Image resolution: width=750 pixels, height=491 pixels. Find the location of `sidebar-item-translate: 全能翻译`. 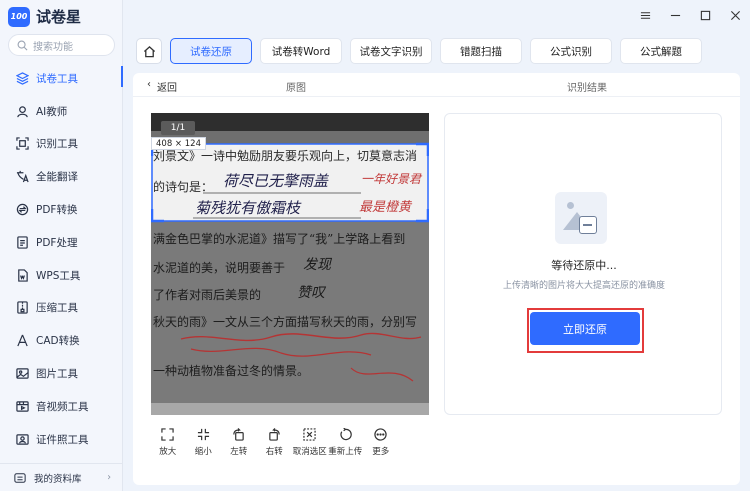

sidebar-item-translate: 全能翻译 is located at coordinates (61, 176).